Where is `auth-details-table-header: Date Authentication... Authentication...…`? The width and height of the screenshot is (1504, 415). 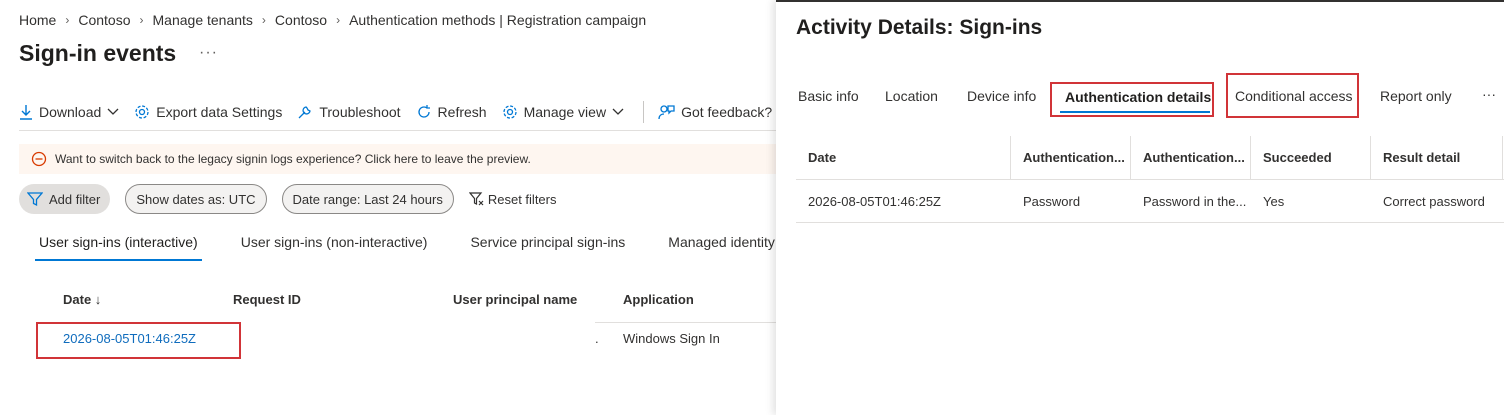 auth-details-table-header: Date Authentication... Authentication...… is located at coordinates (1150, 158).